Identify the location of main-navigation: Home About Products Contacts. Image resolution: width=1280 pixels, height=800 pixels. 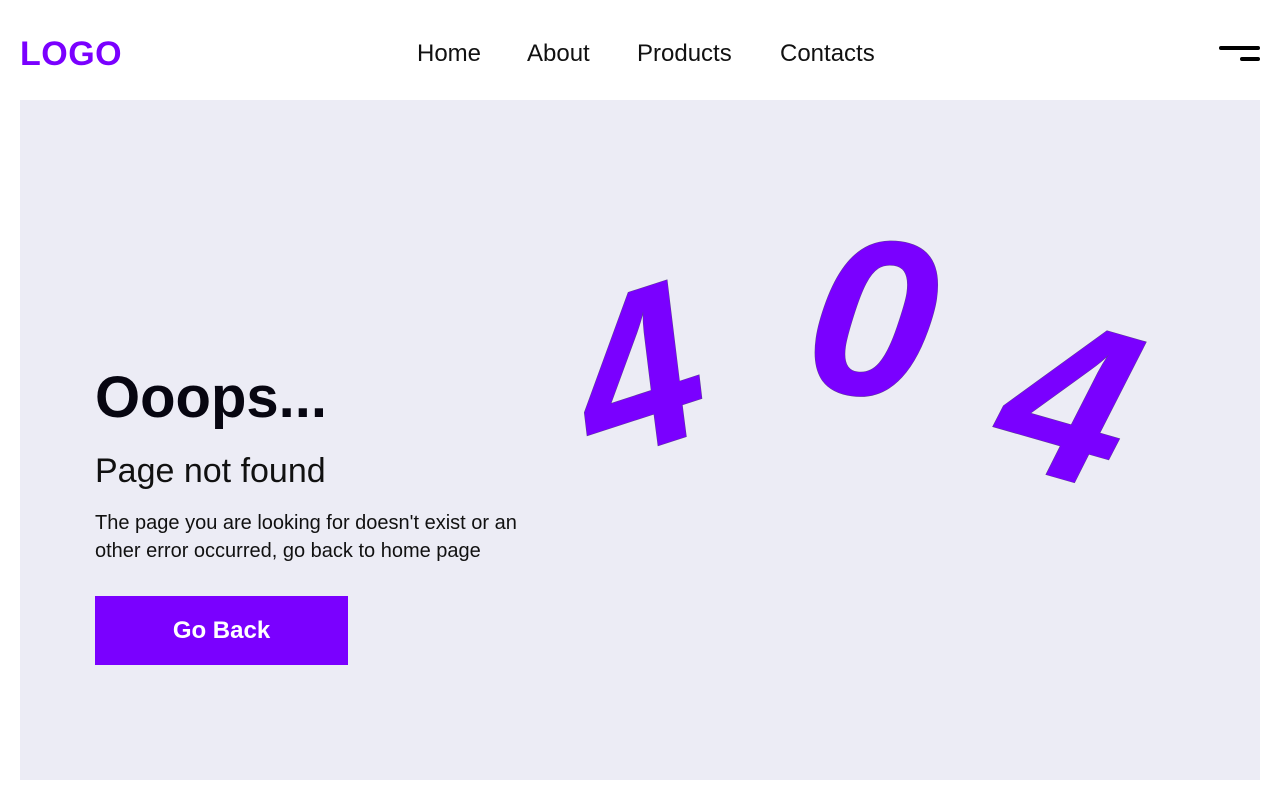
(640, 54).